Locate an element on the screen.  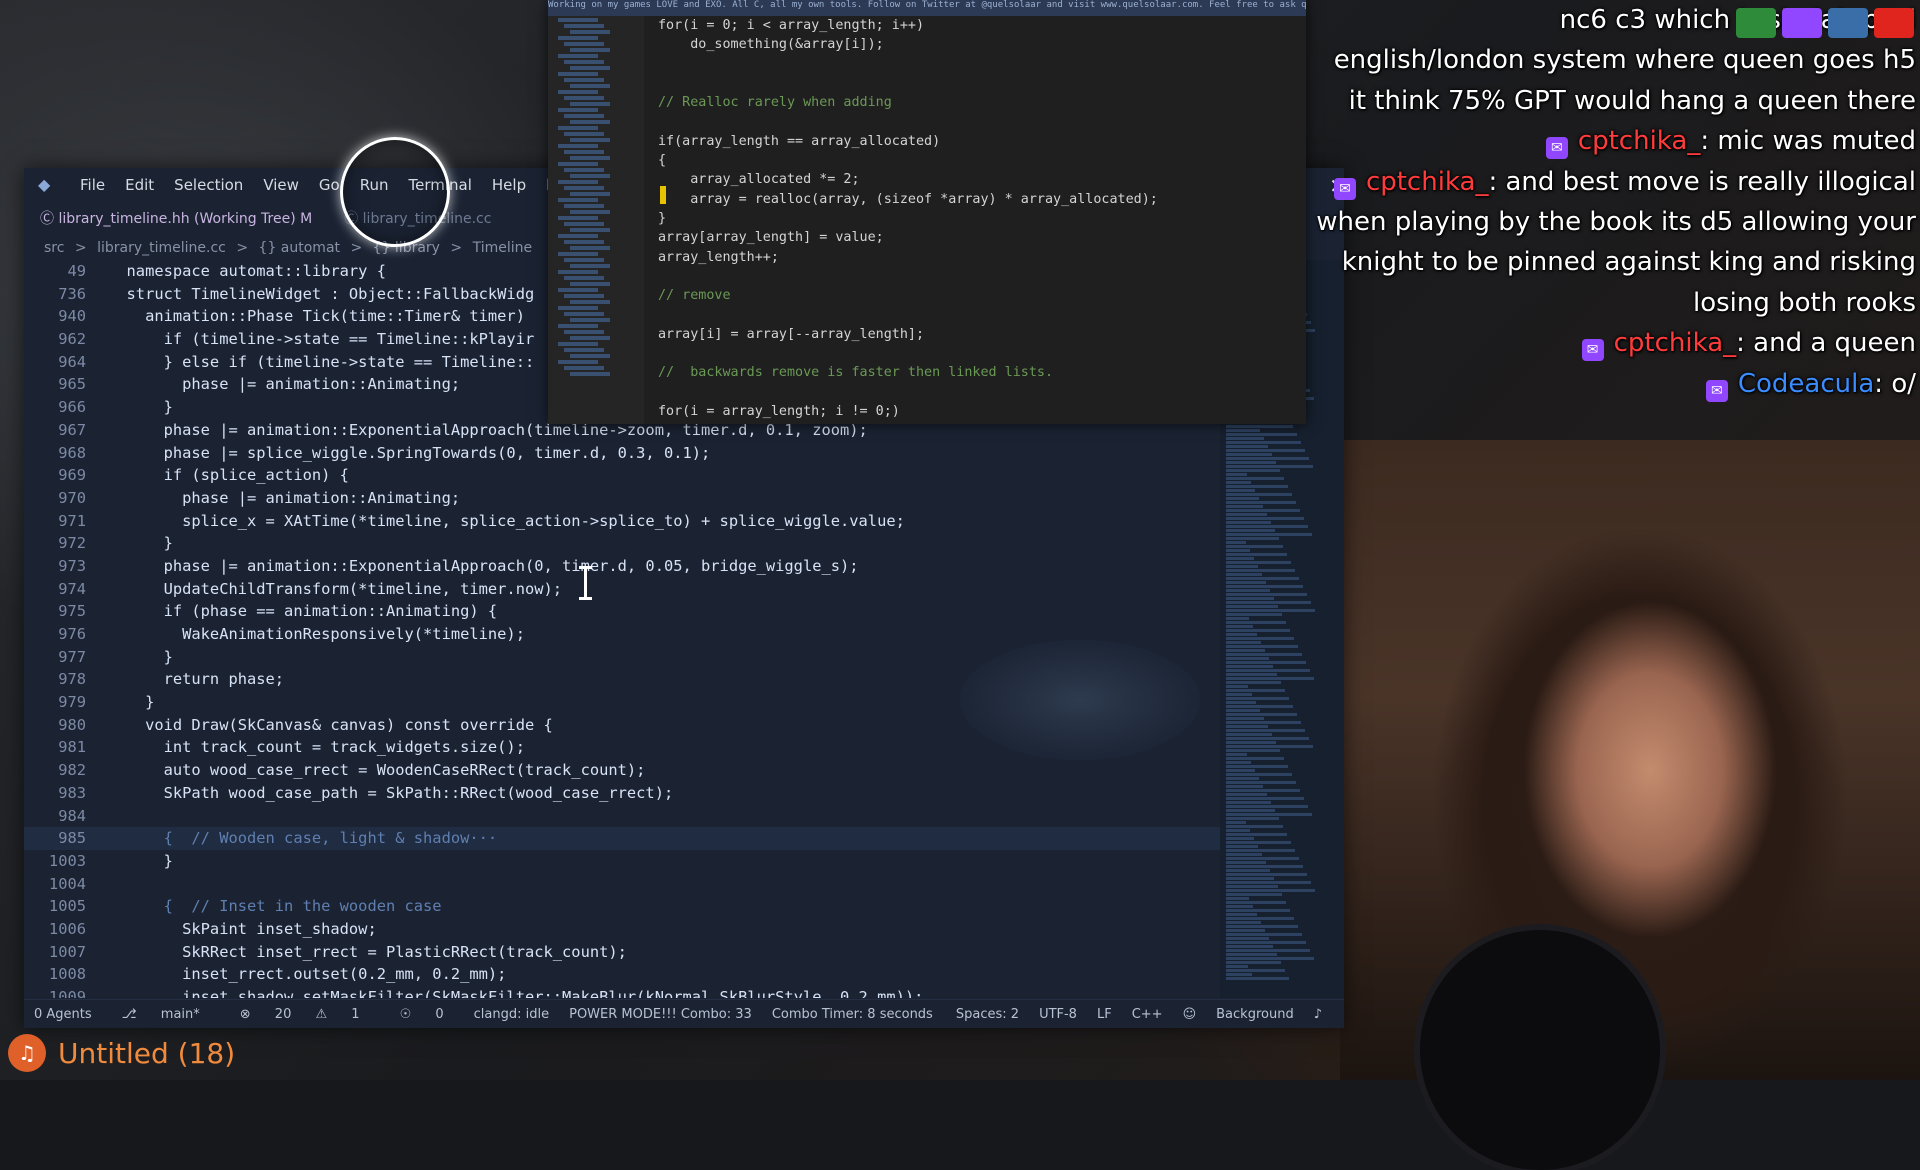
code-line: 1008 inset_rrect.outset(0.2_mm, 0.2_mm); is located at coordinates (622, 974).